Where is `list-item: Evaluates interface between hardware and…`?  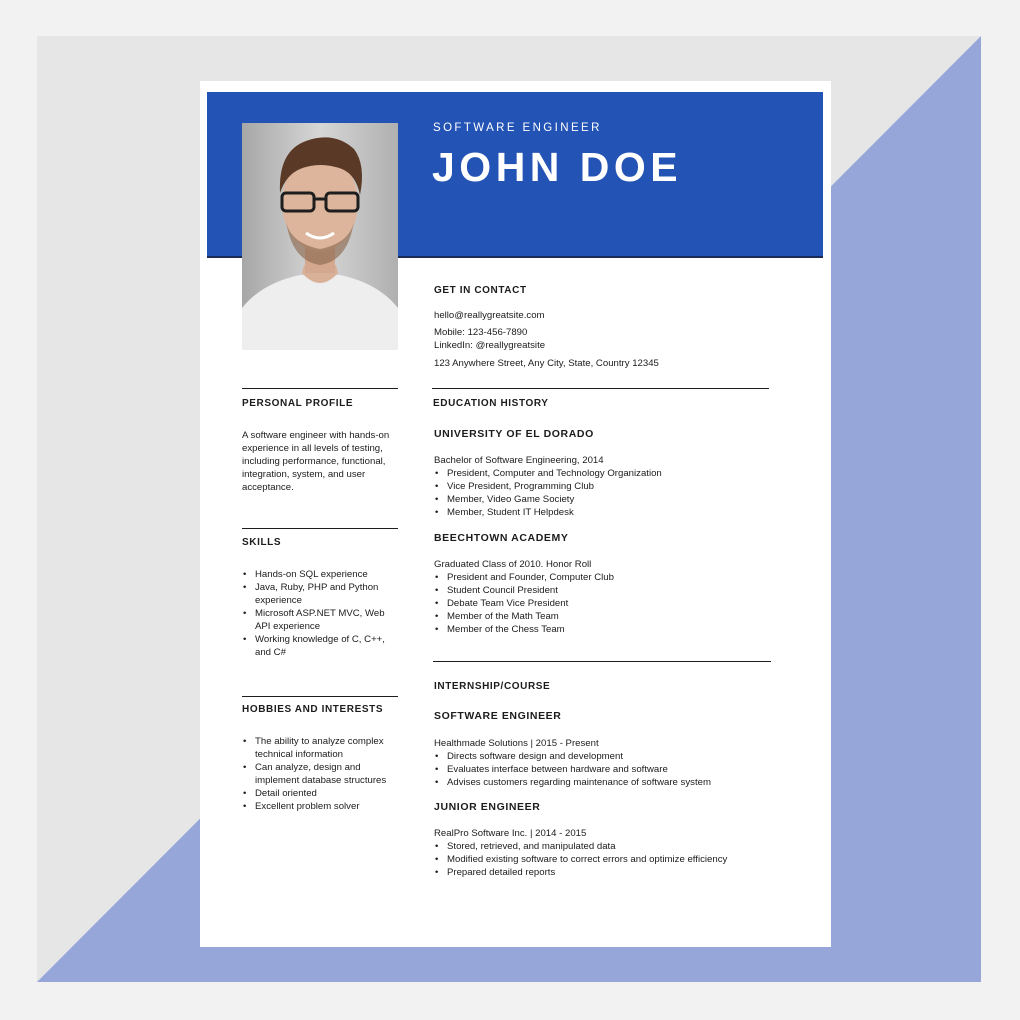
list-item: Evaluates interface between hardware and… is located at coordinates (619, 769).